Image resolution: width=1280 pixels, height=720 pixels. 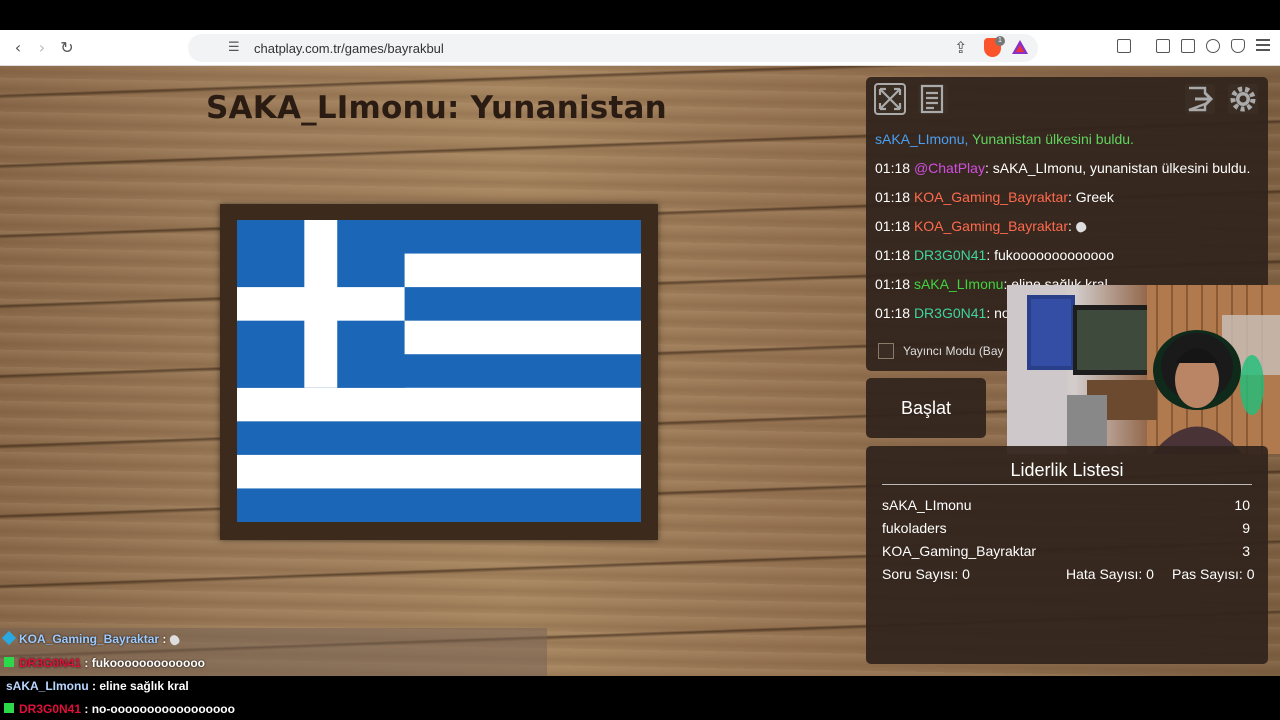 I want to click on reload-icon: ↻, so click(x=67, y=48).